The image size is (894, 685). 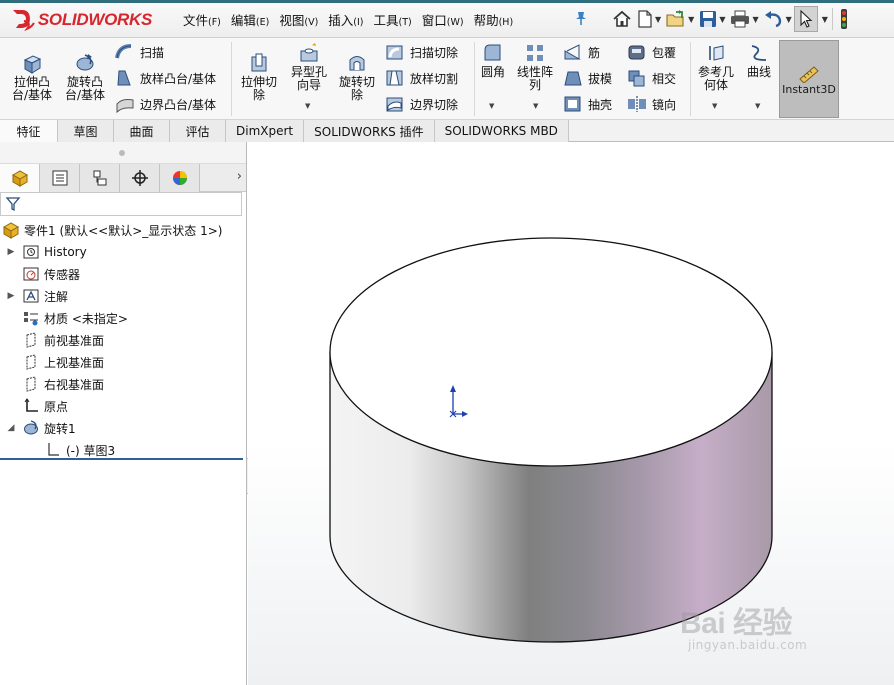 I want to click on save-dropdown-arrow: ▼, so click(x=722, y=19).